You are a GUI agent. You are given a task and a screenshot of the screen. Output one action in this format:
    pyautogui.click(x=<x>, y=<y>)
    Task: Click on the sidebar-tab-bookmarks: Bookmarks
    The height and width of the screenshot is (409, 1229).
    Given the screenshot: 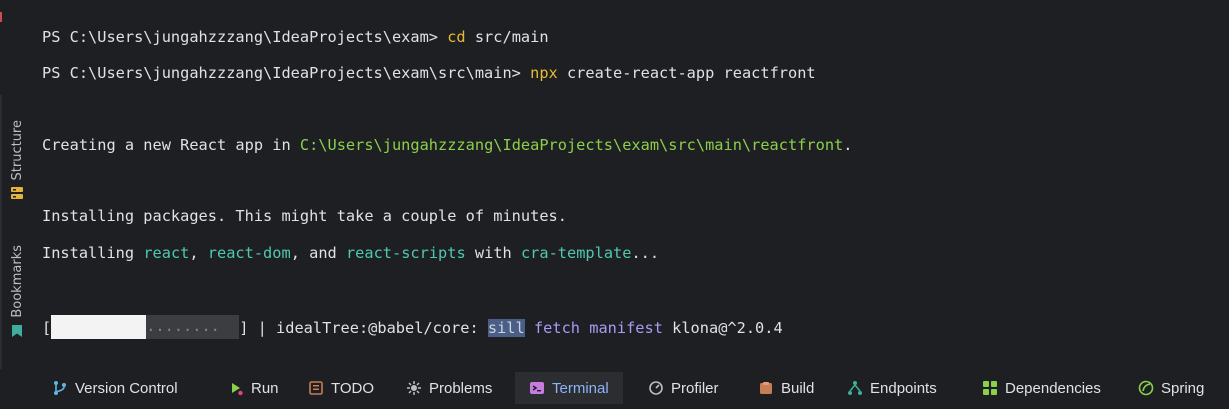 What is the action you would take?
    pyautogui.click(x=17, y=291)
    